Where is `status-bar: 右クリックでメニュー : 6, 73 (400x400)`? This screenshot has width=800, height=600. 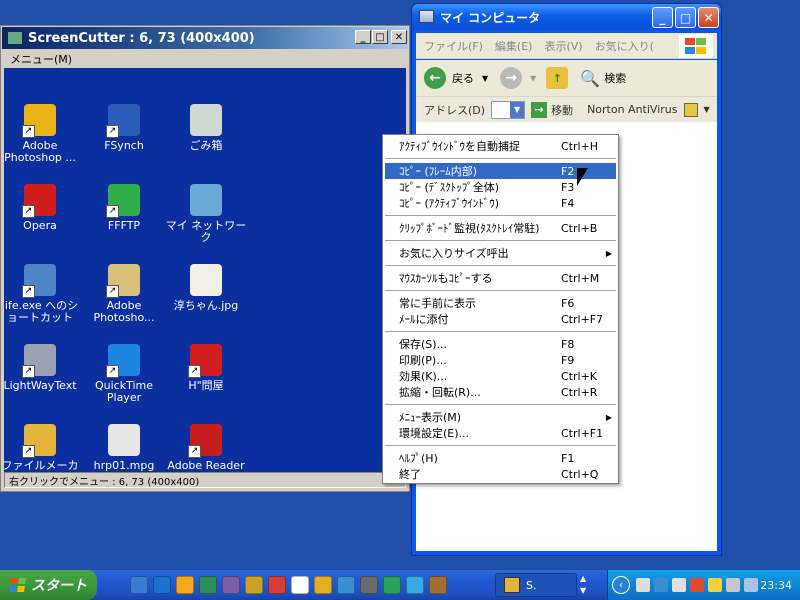 status-bar: 右クリックでメニュー : 6, 73 (400x400) is located at coordinates (205, 480).